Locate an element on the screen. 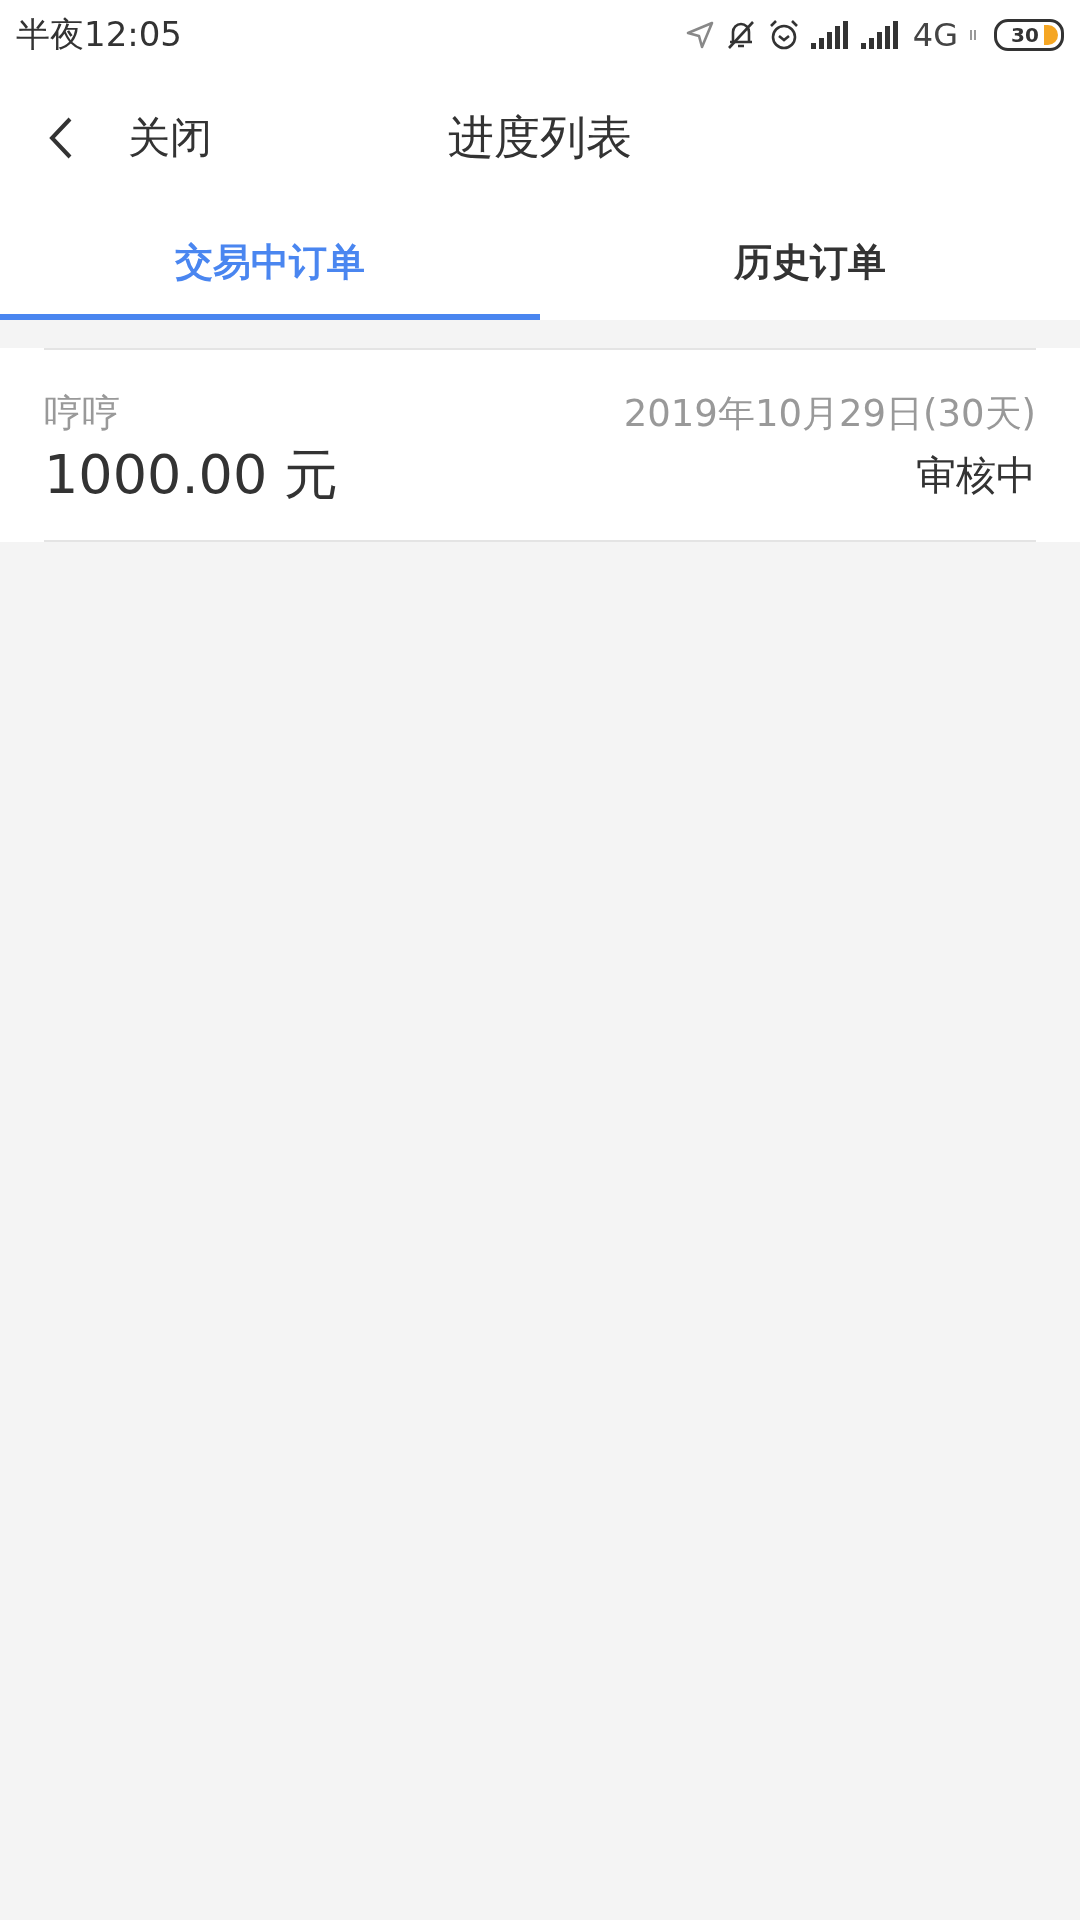 This screenshot has width=1080, height=1920. tab: 历史订单 is located at coordinates (810, 262).